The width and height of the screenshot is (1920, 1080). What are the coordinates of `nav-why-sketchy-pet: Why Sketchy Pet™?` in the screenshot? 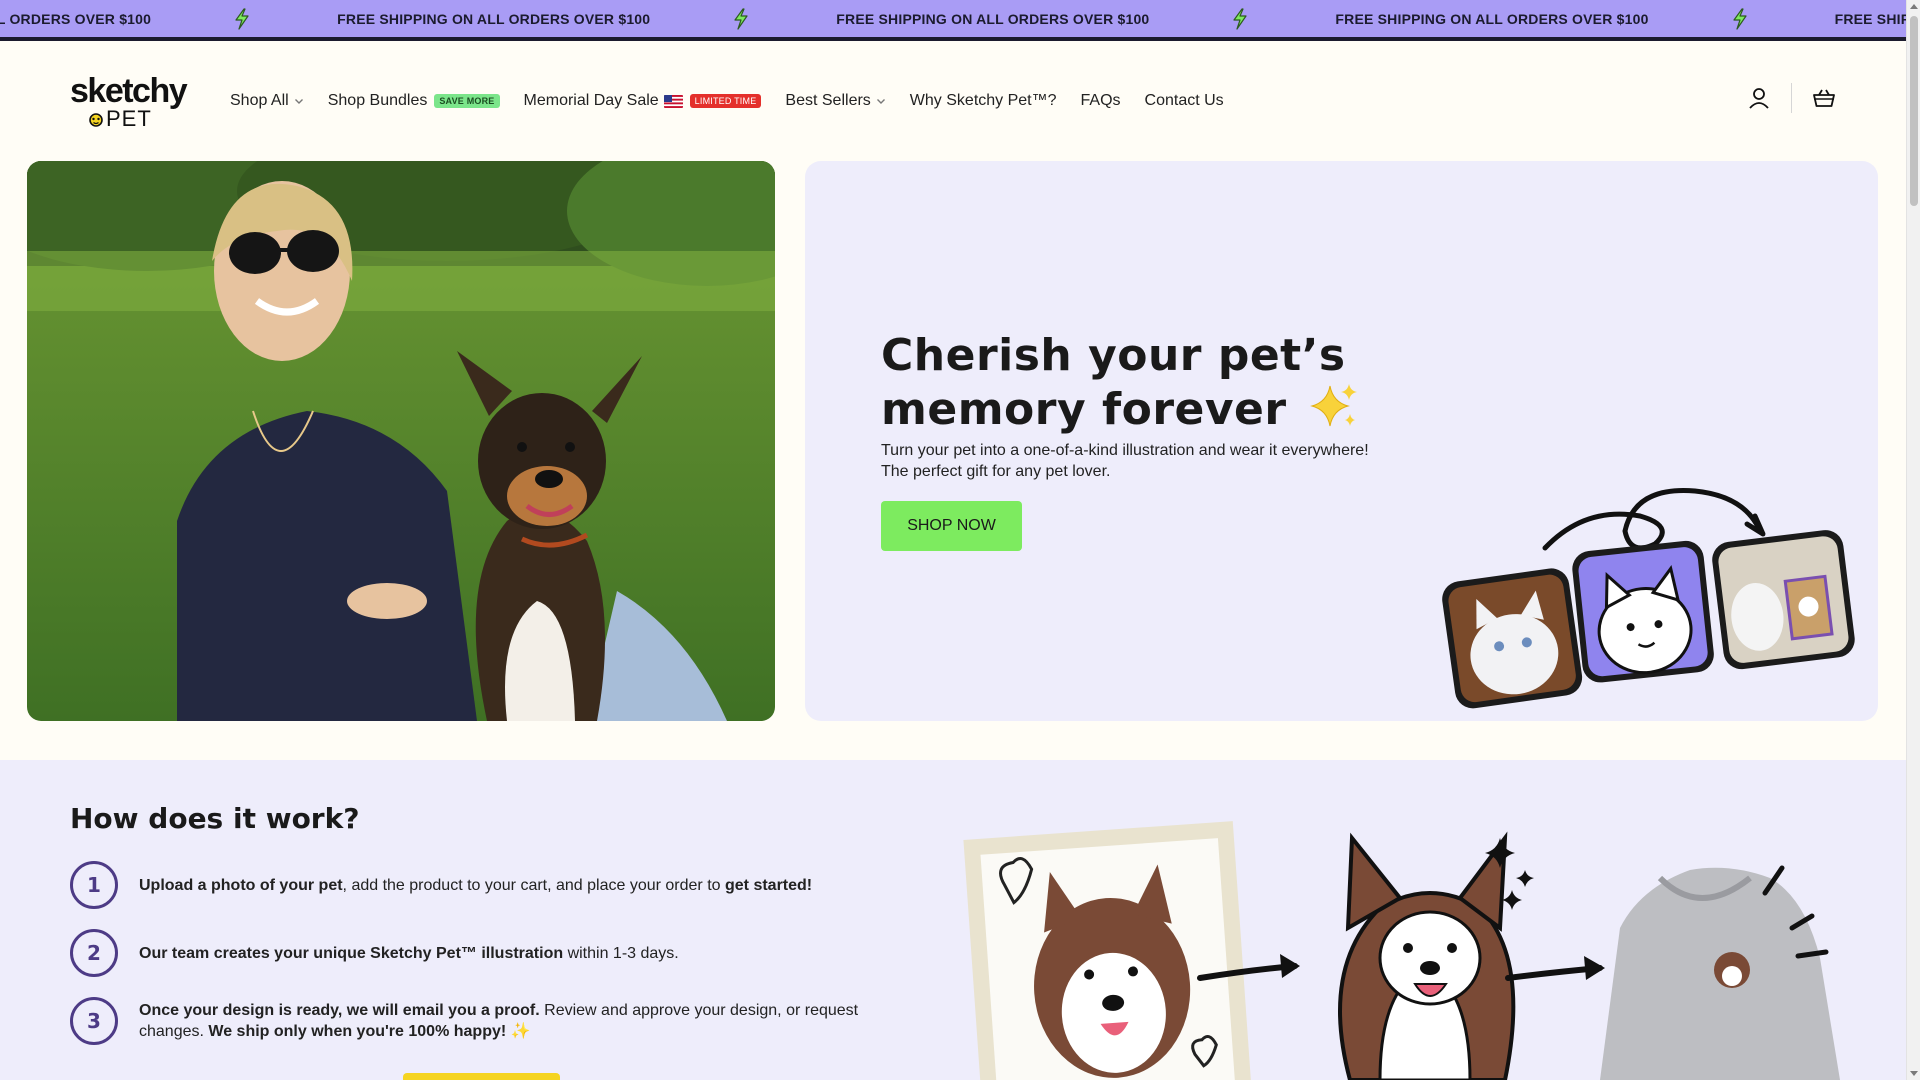 It's located at (983, 101).